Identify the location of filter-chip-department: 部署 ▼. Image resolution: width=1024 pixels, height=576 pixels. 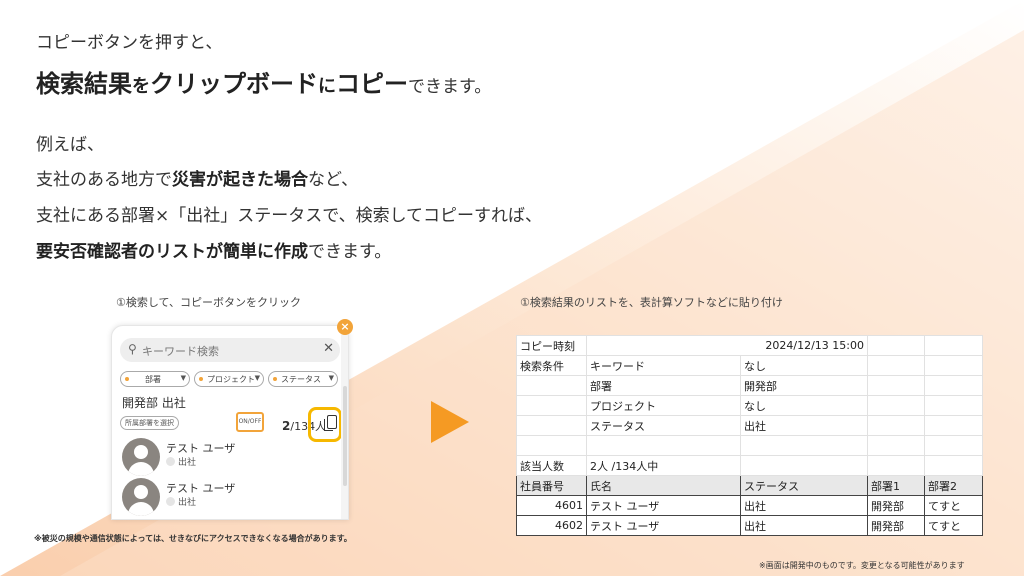
(155, 379).